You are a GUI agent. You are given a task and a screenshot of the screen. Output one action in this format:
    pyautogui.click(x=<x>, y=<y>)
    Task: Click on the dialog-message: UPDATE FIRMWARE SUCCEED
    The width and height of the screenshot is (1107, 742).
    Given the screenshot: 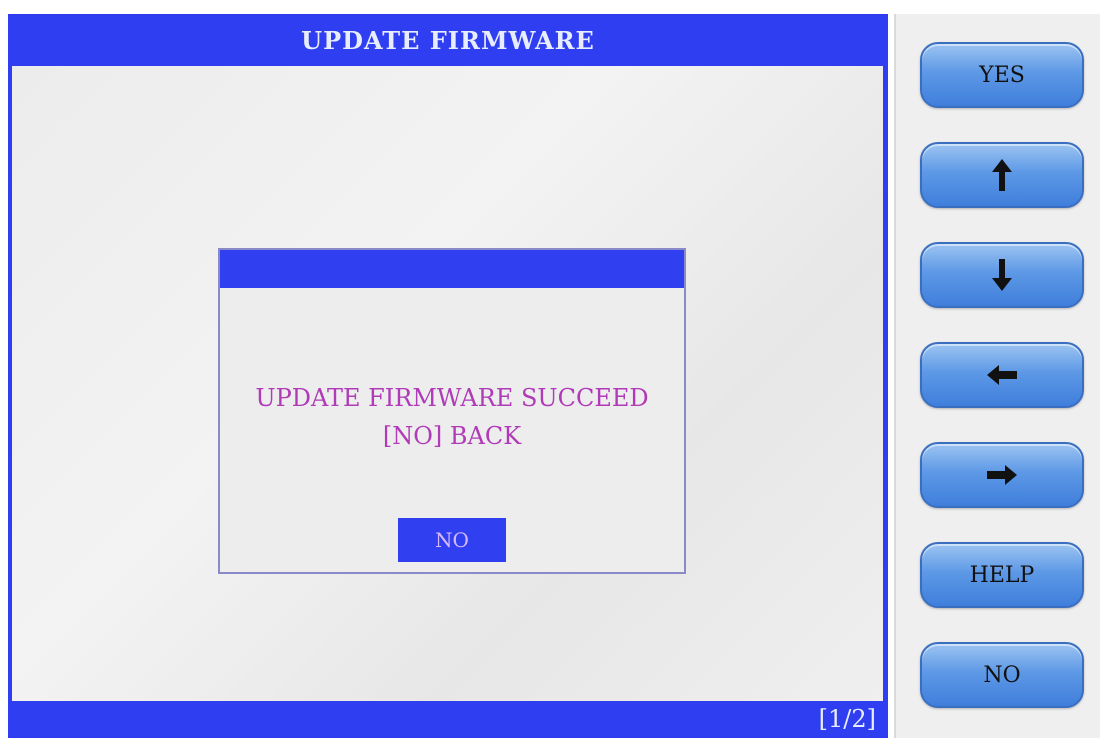 What is the action you would take?
    pyautogui.click(x=452, y=398)
    